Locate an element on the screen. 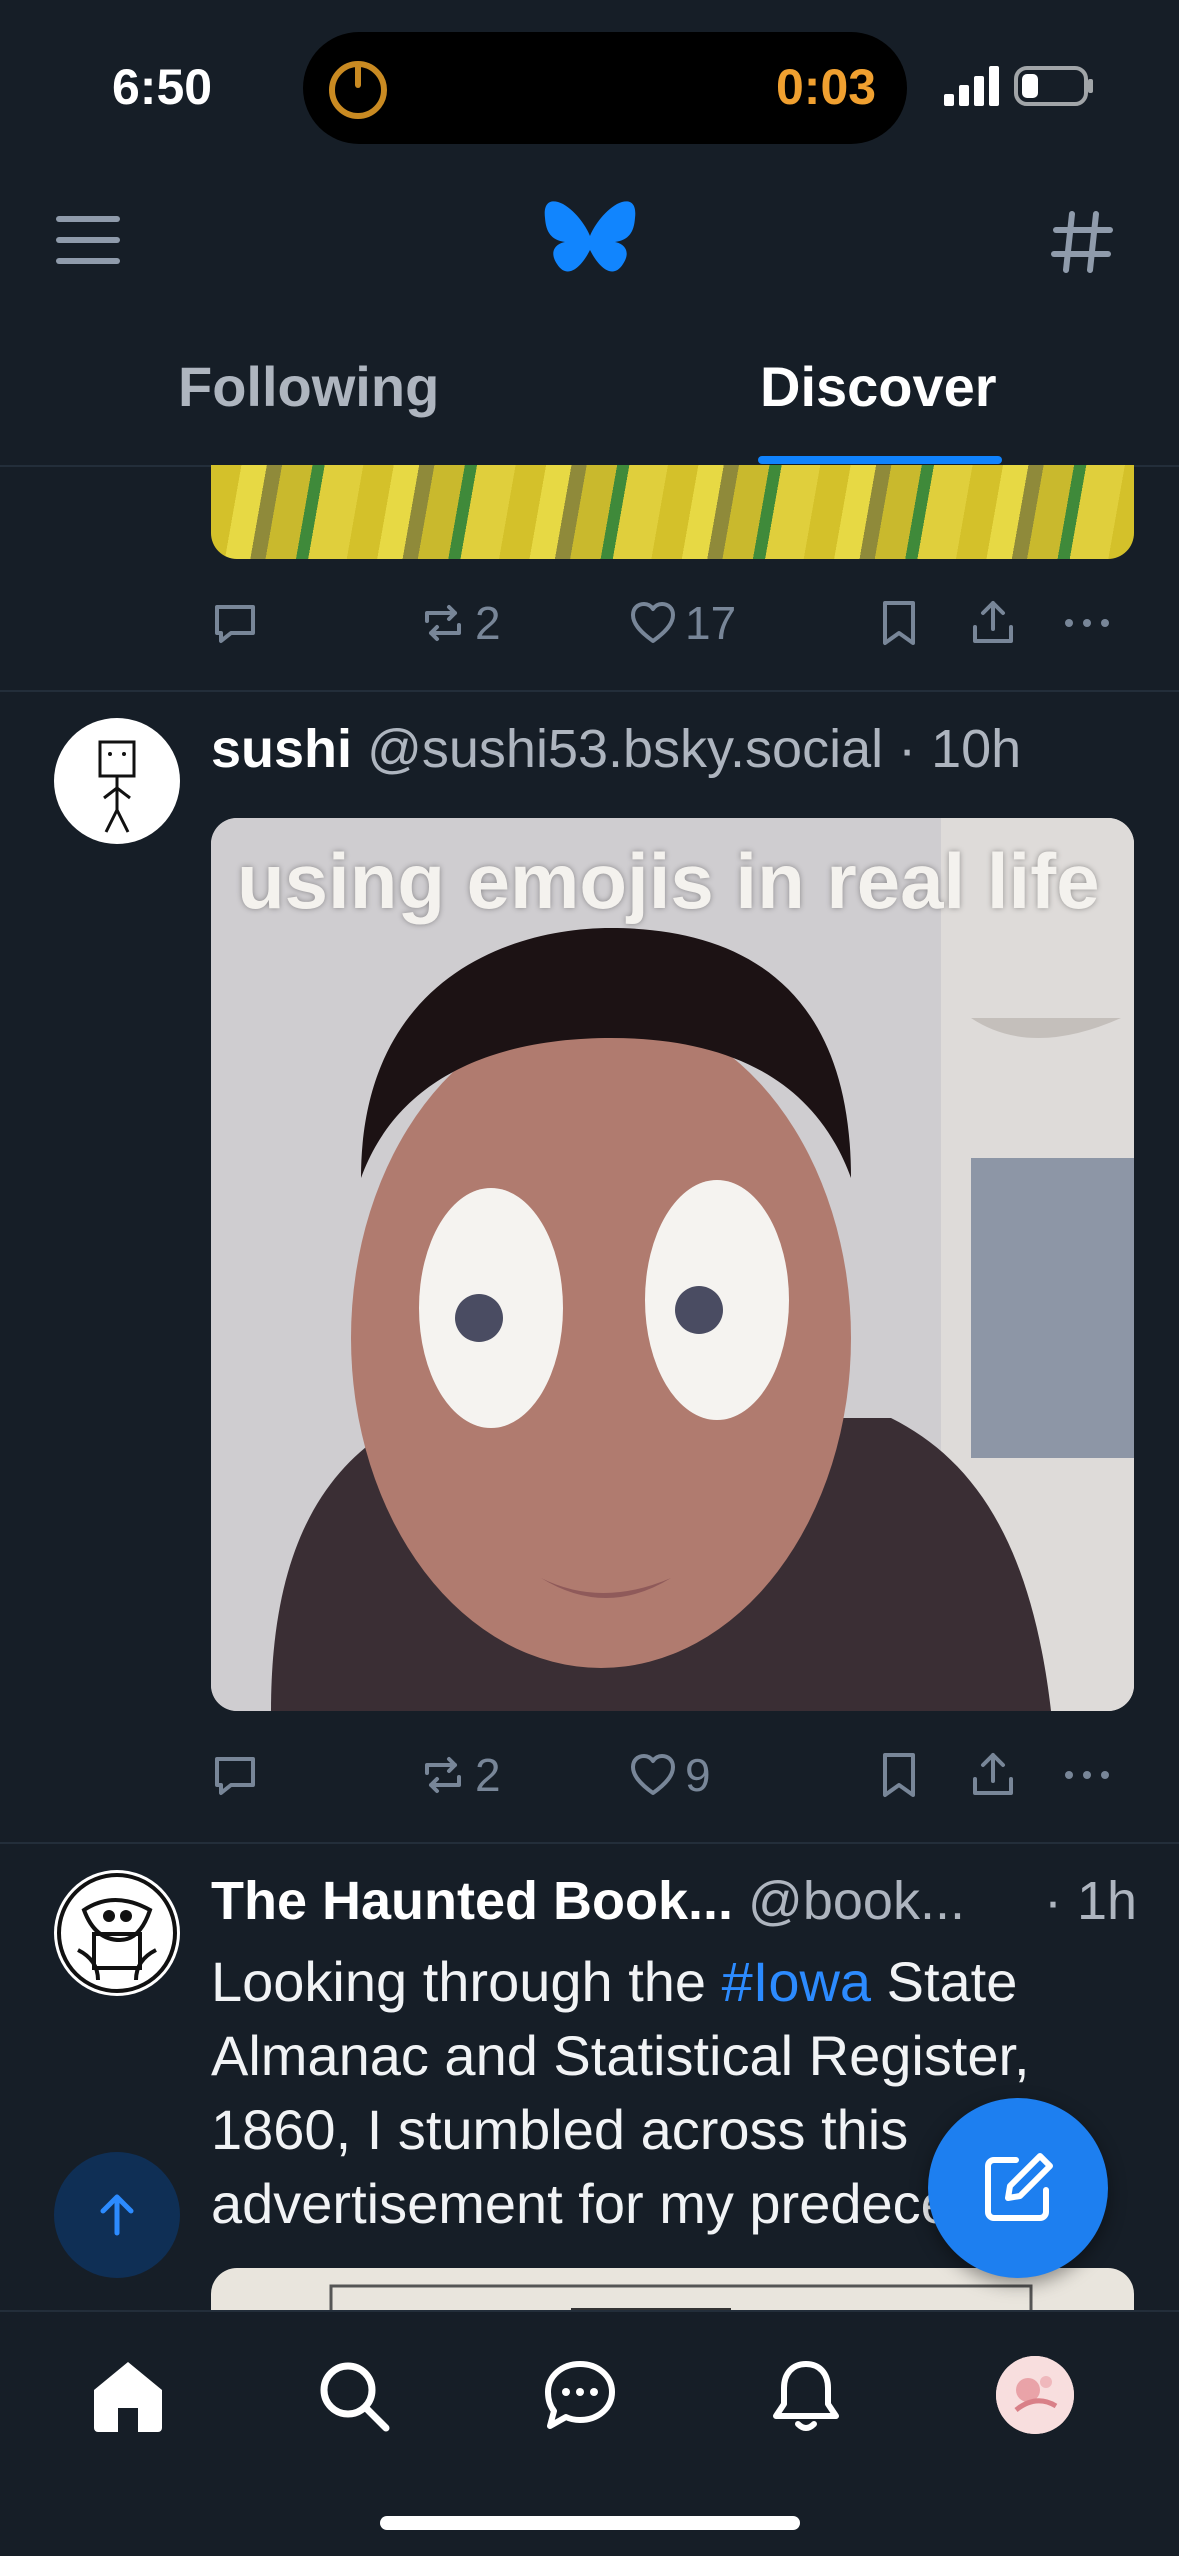 This screenshot has height=2556, width=1179. chat-icon is located at coordinates (580, 2396).